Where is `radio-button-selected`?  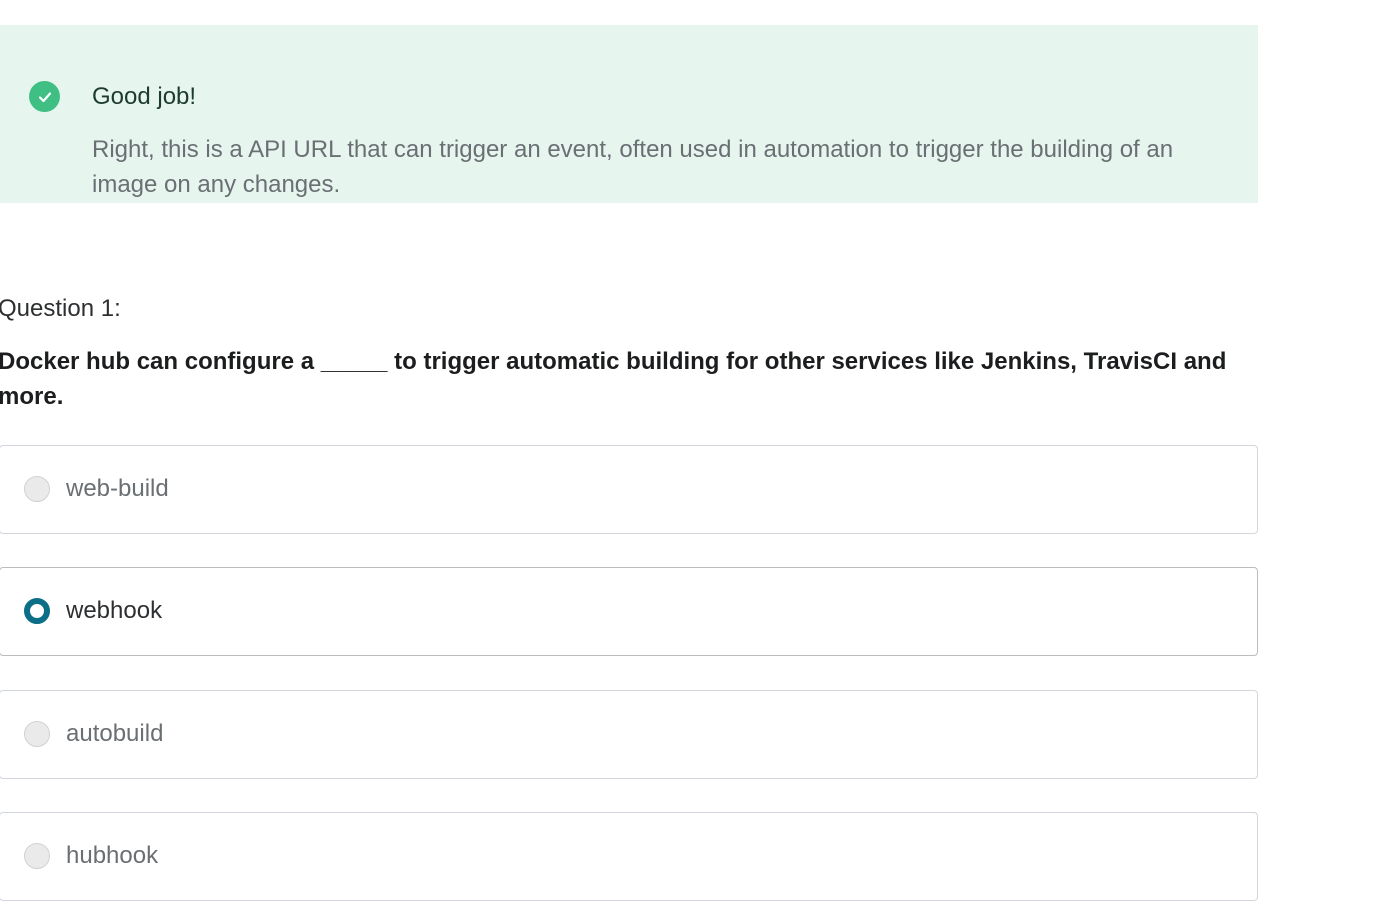
radio-button-selected is located at coordinates (37, 611).